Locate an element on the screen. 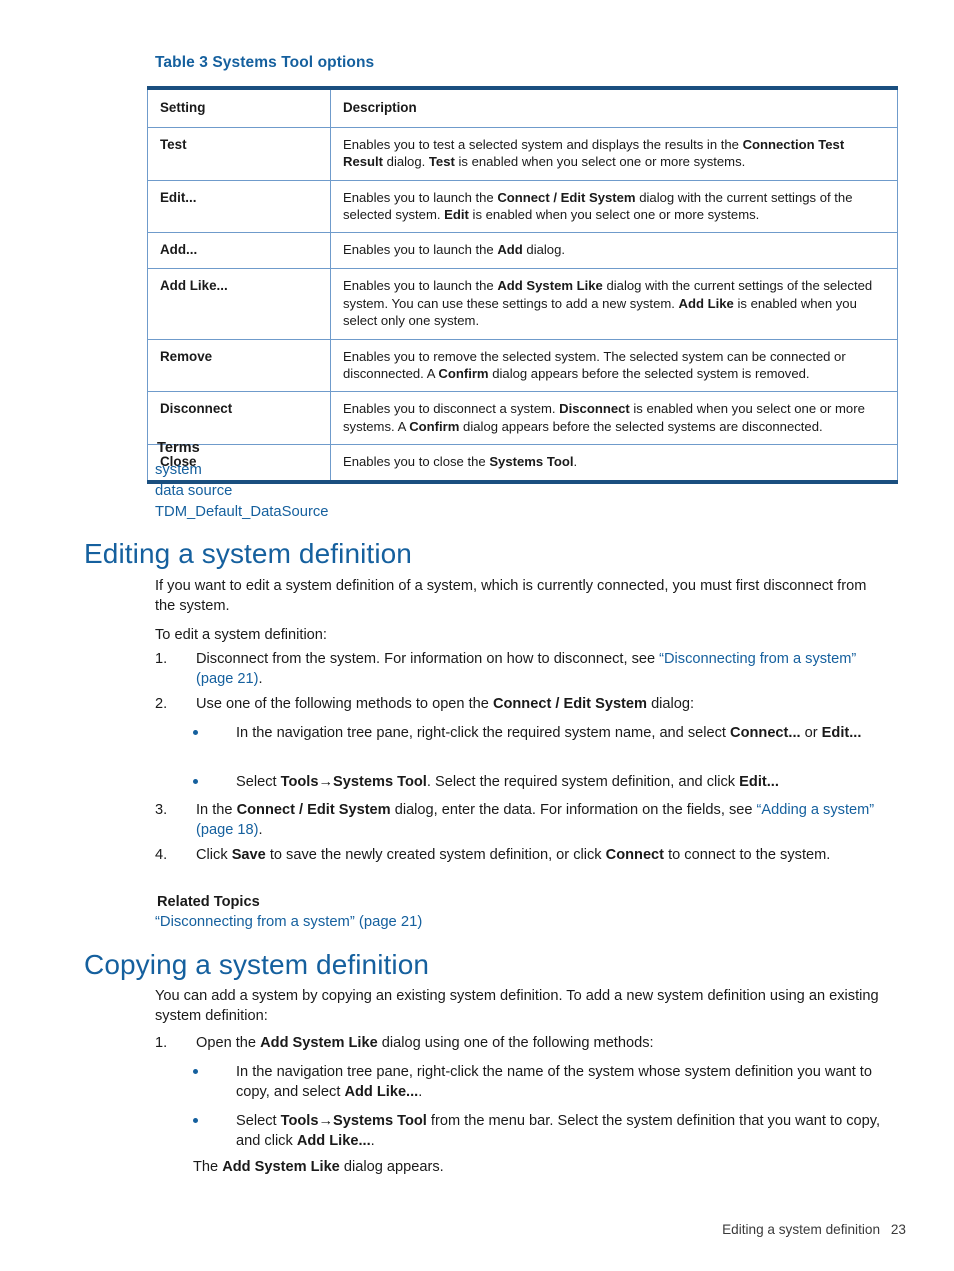 The width and height of the screenshot is (954, 1271). step-number: 4. is located at coordinates (161, 855).